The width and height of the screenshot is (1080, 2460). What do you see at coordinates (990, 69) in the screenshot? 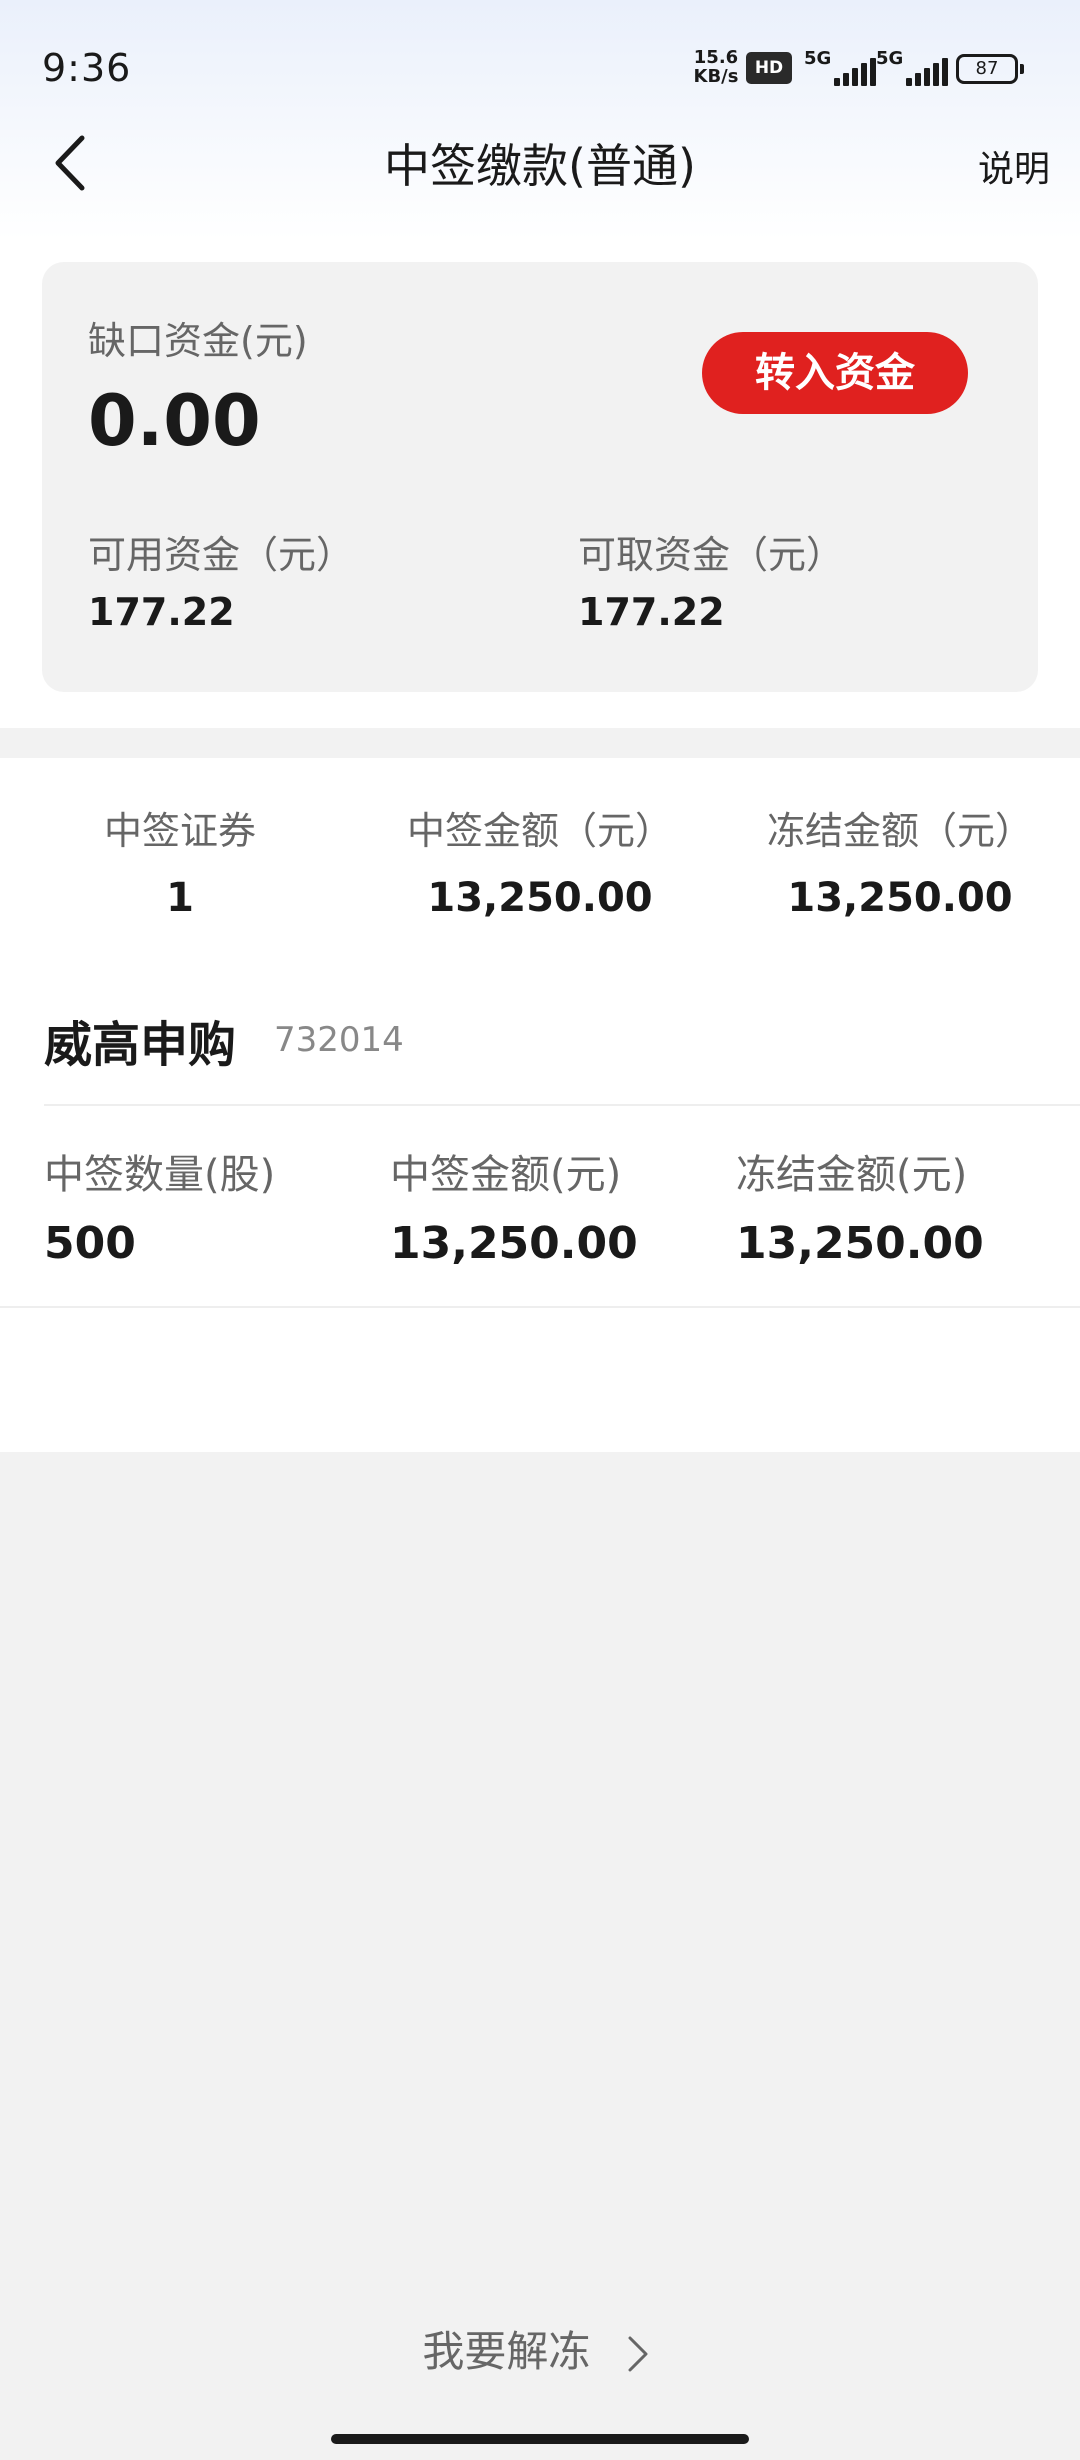
I see `battery-icon: 87` at bounding box center [990, 69].